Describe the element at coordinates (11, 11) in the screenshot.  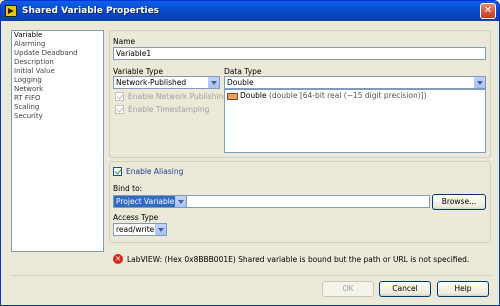
I see `labview-icon` at that location.